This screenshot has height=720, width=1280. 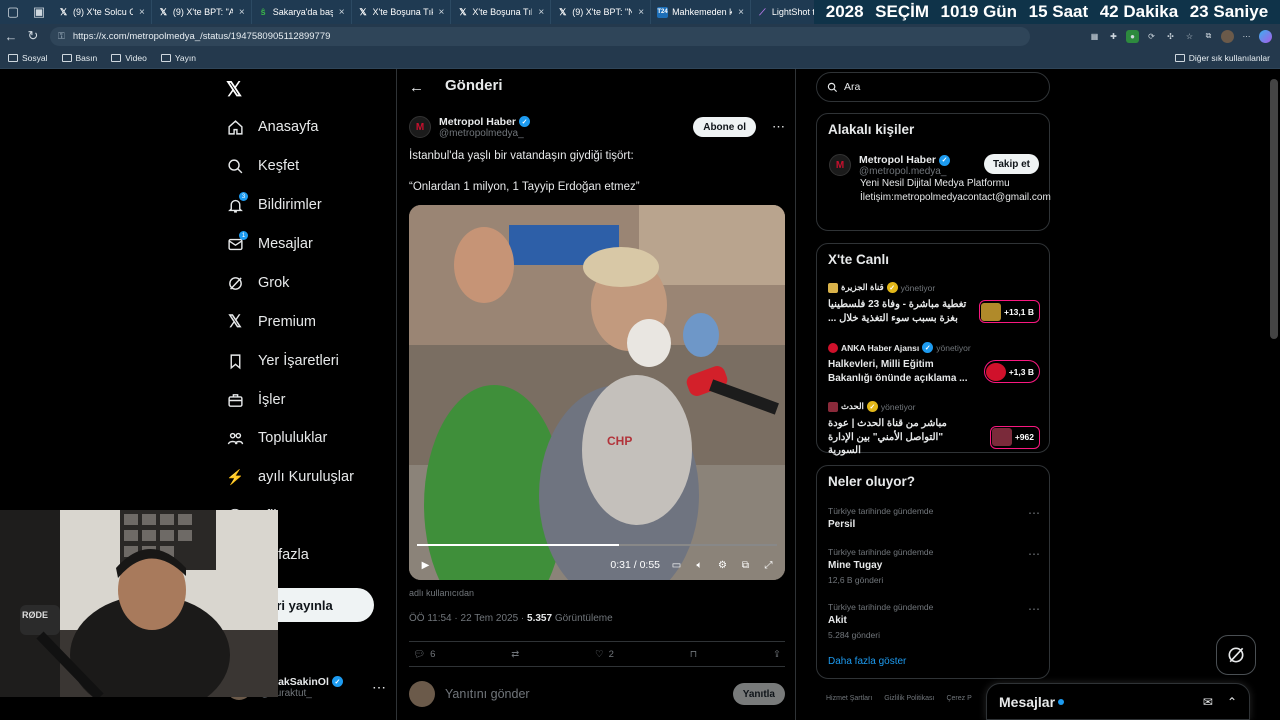 I want to click on browser-tab-4: 𝕏 X'te Boşuna Tıkl ×, so click(x=501, y=12).